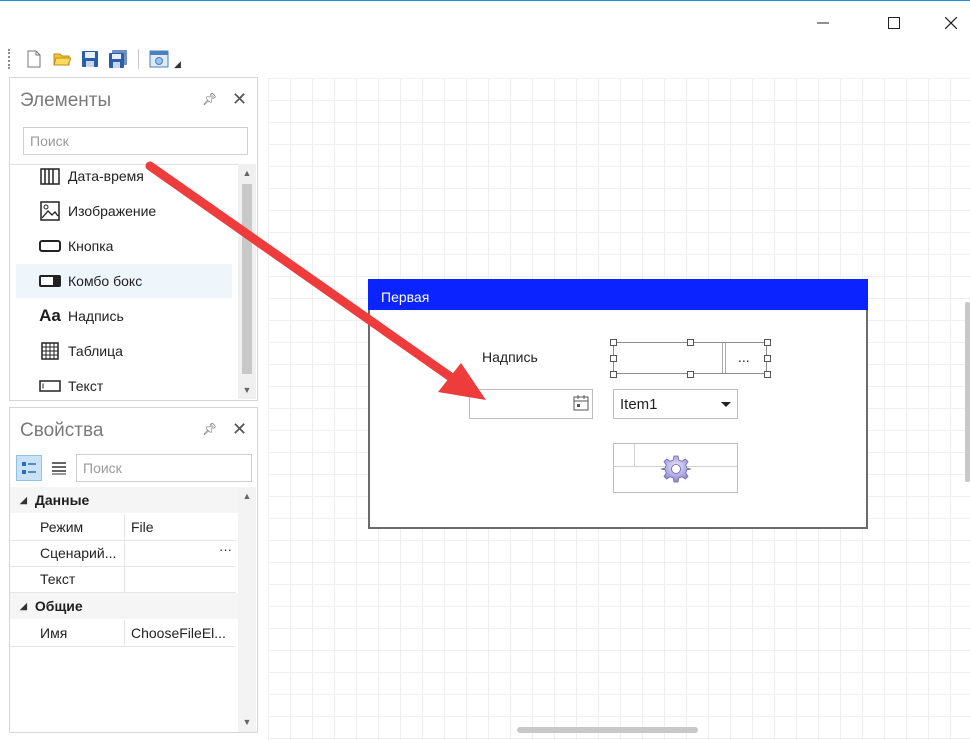  What do you see at coordinates (50, 211) in the screenshot?
I see `image-icon` at bounding box center [50, 211].